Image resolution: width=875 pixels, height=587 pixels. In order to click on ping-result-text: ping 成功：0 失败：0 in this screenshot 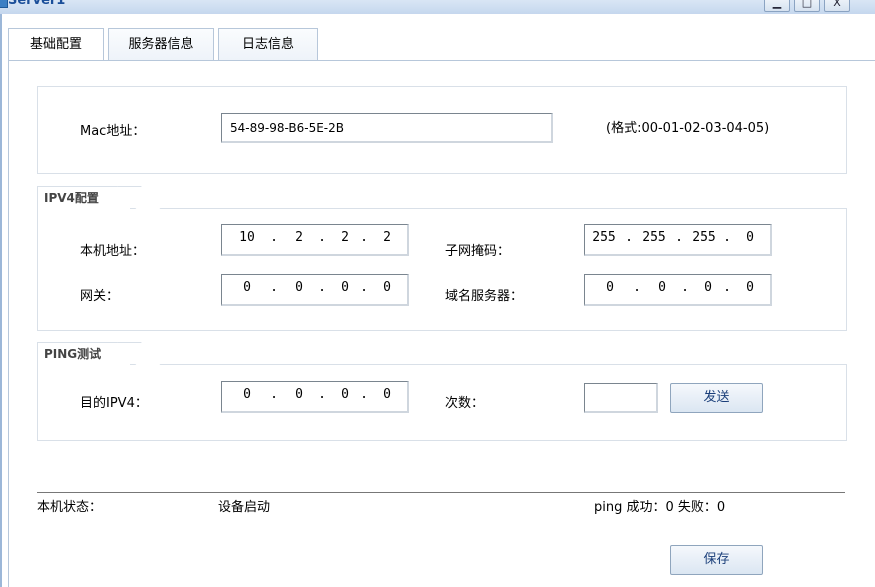, I will do `click(660, 507)`.